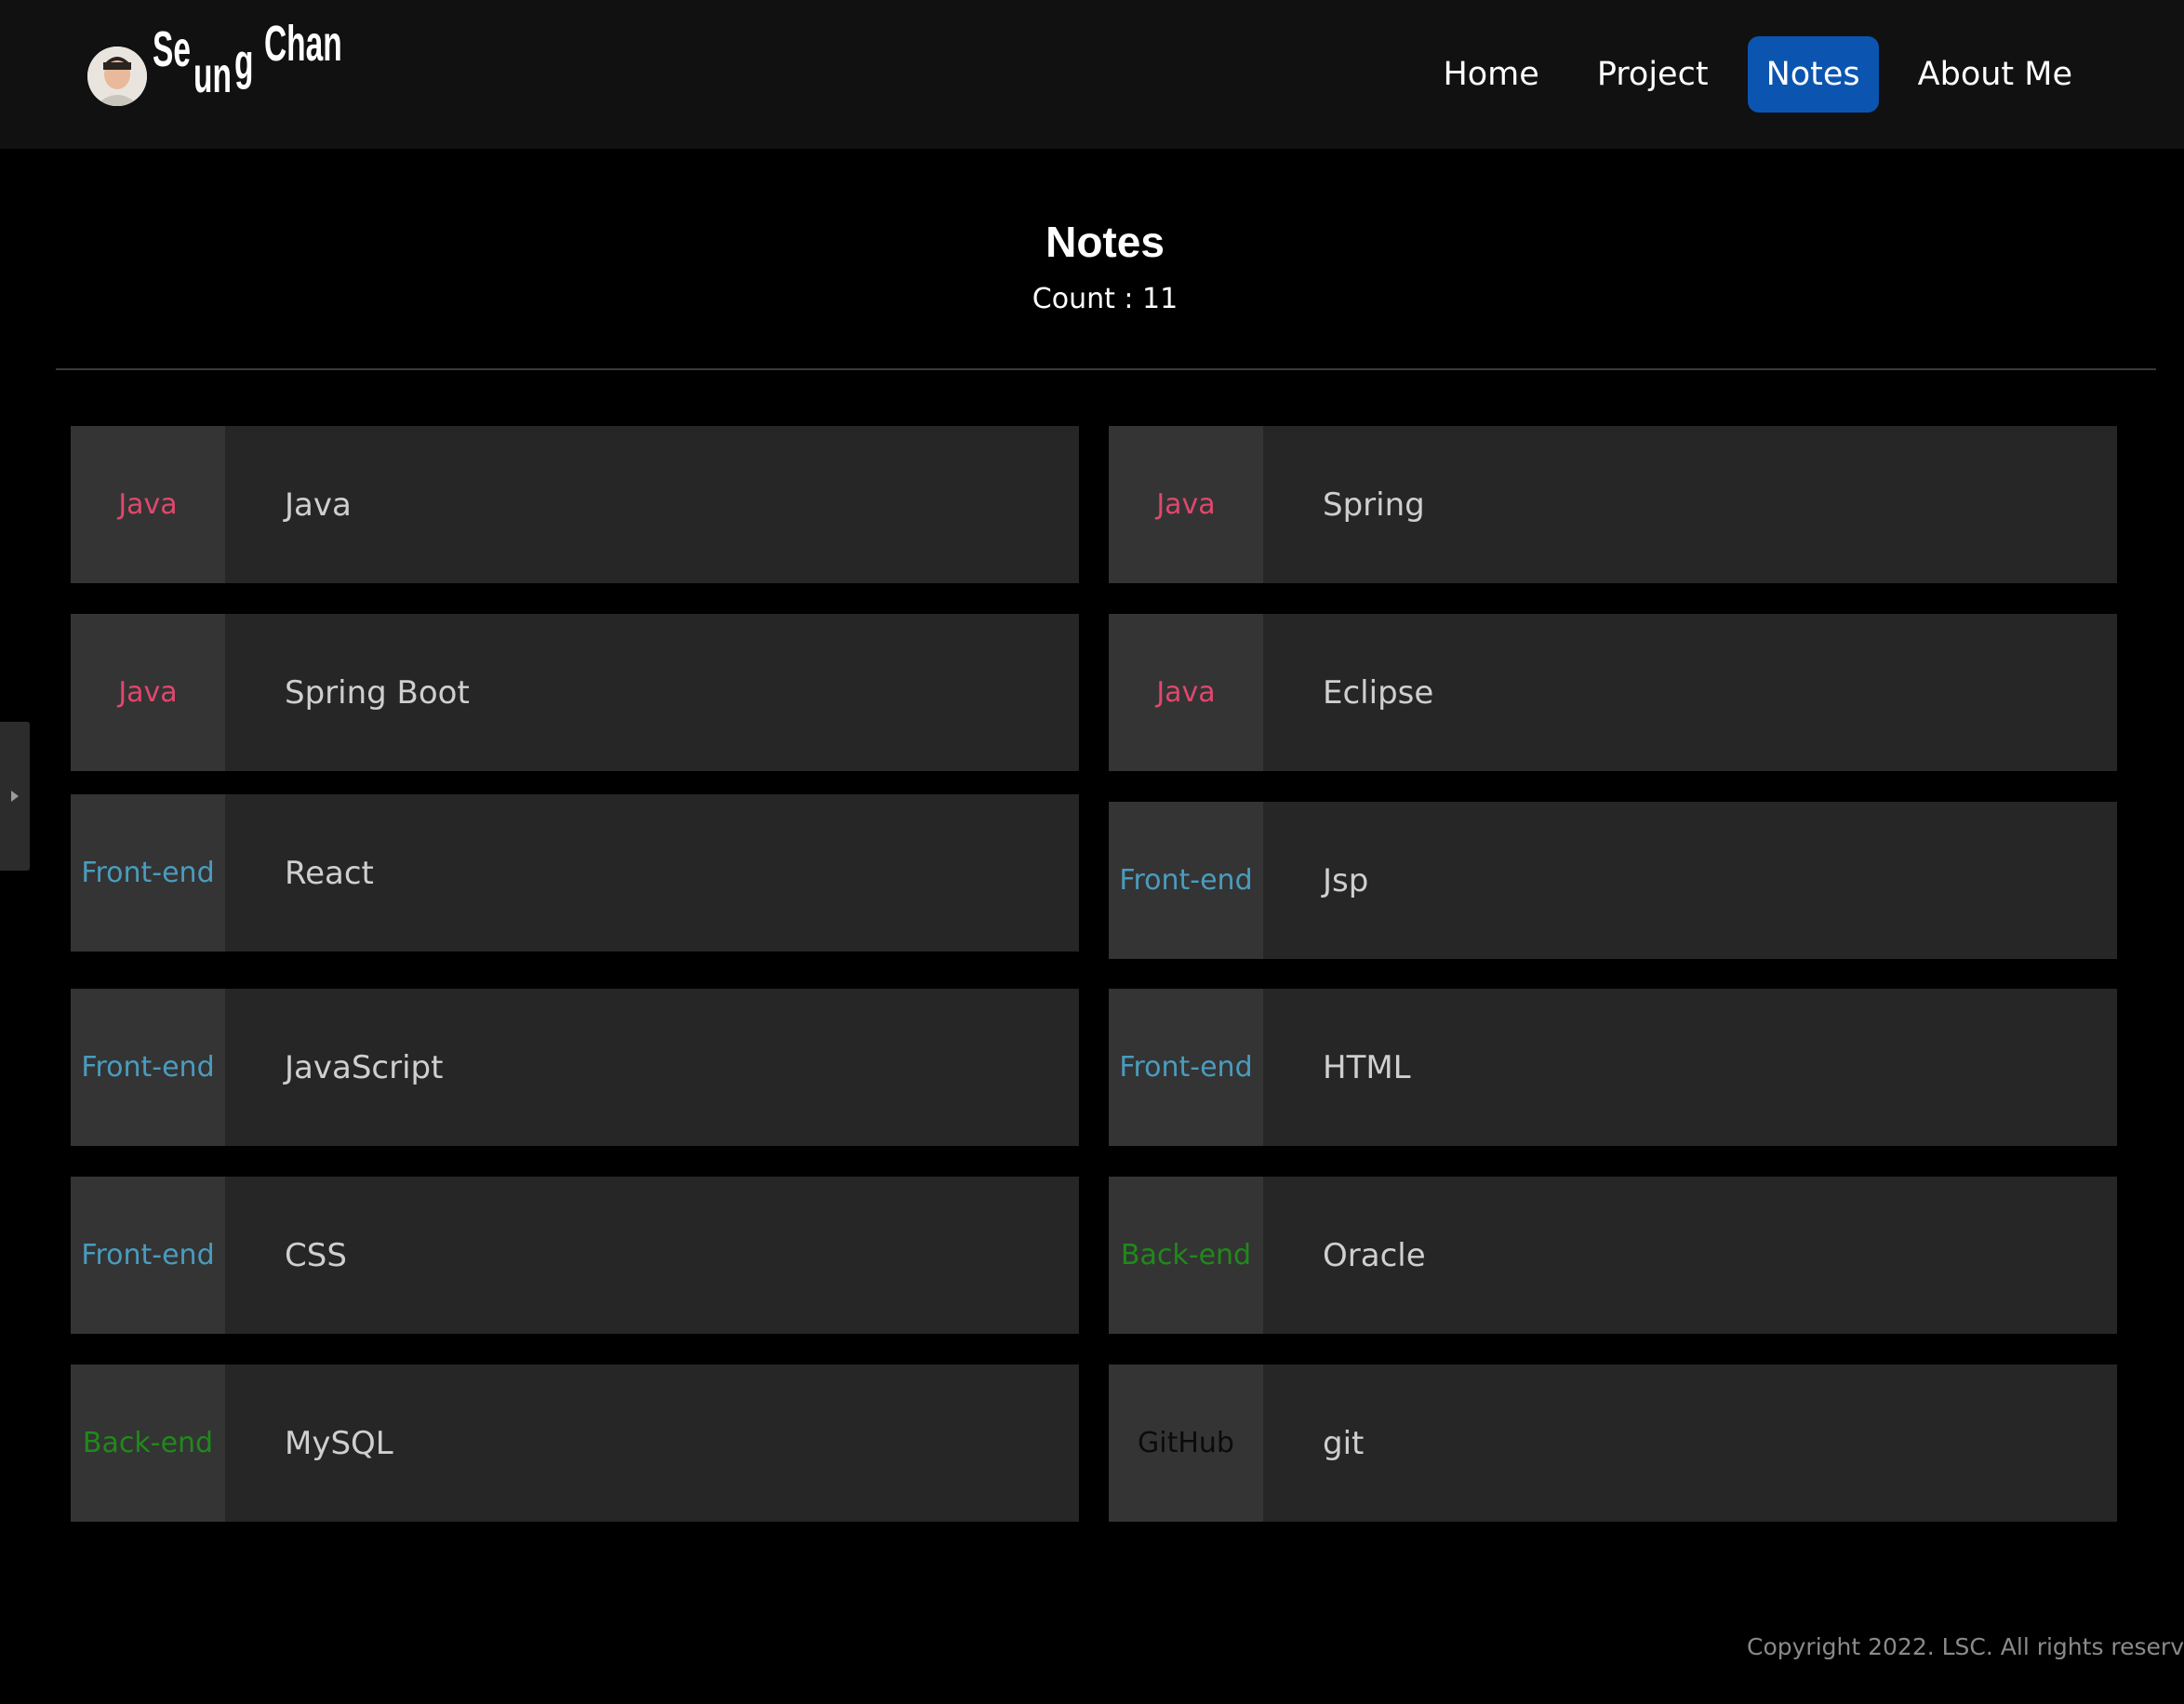 This screenshot has height=1704, width=2184. What do you see at coordinates (1186, 1443) in the screenshot?
I see `note-category: GitHub` at bounding box center [1186, 1443].